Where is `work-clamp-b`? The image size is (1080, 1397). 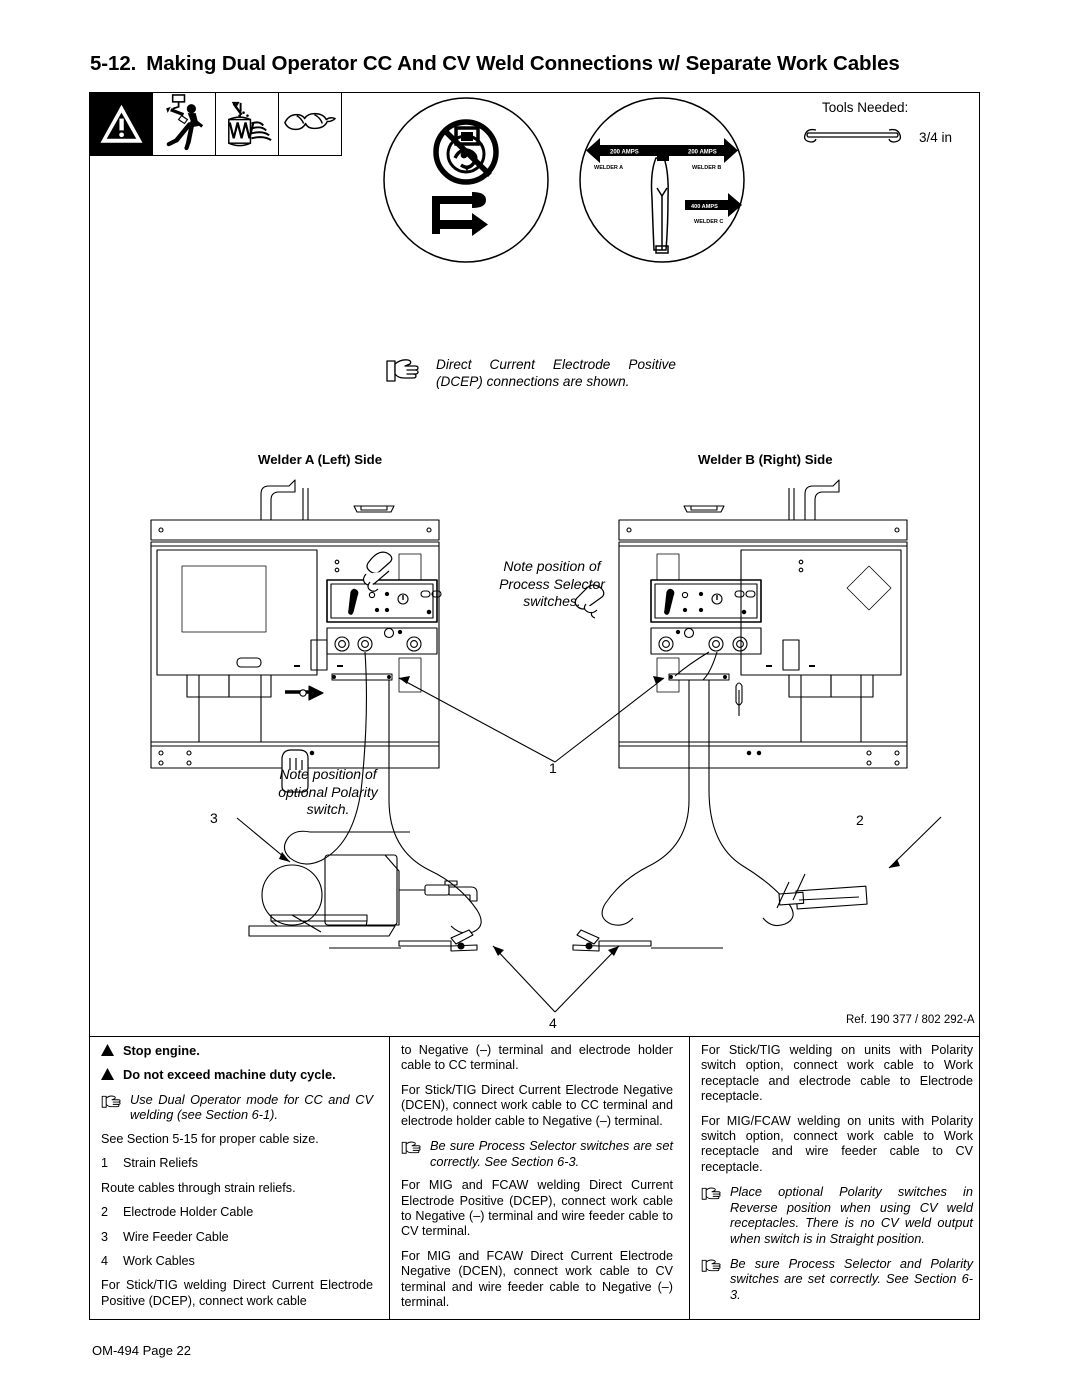
work-clamp-b is located at coordinates (647, 940).